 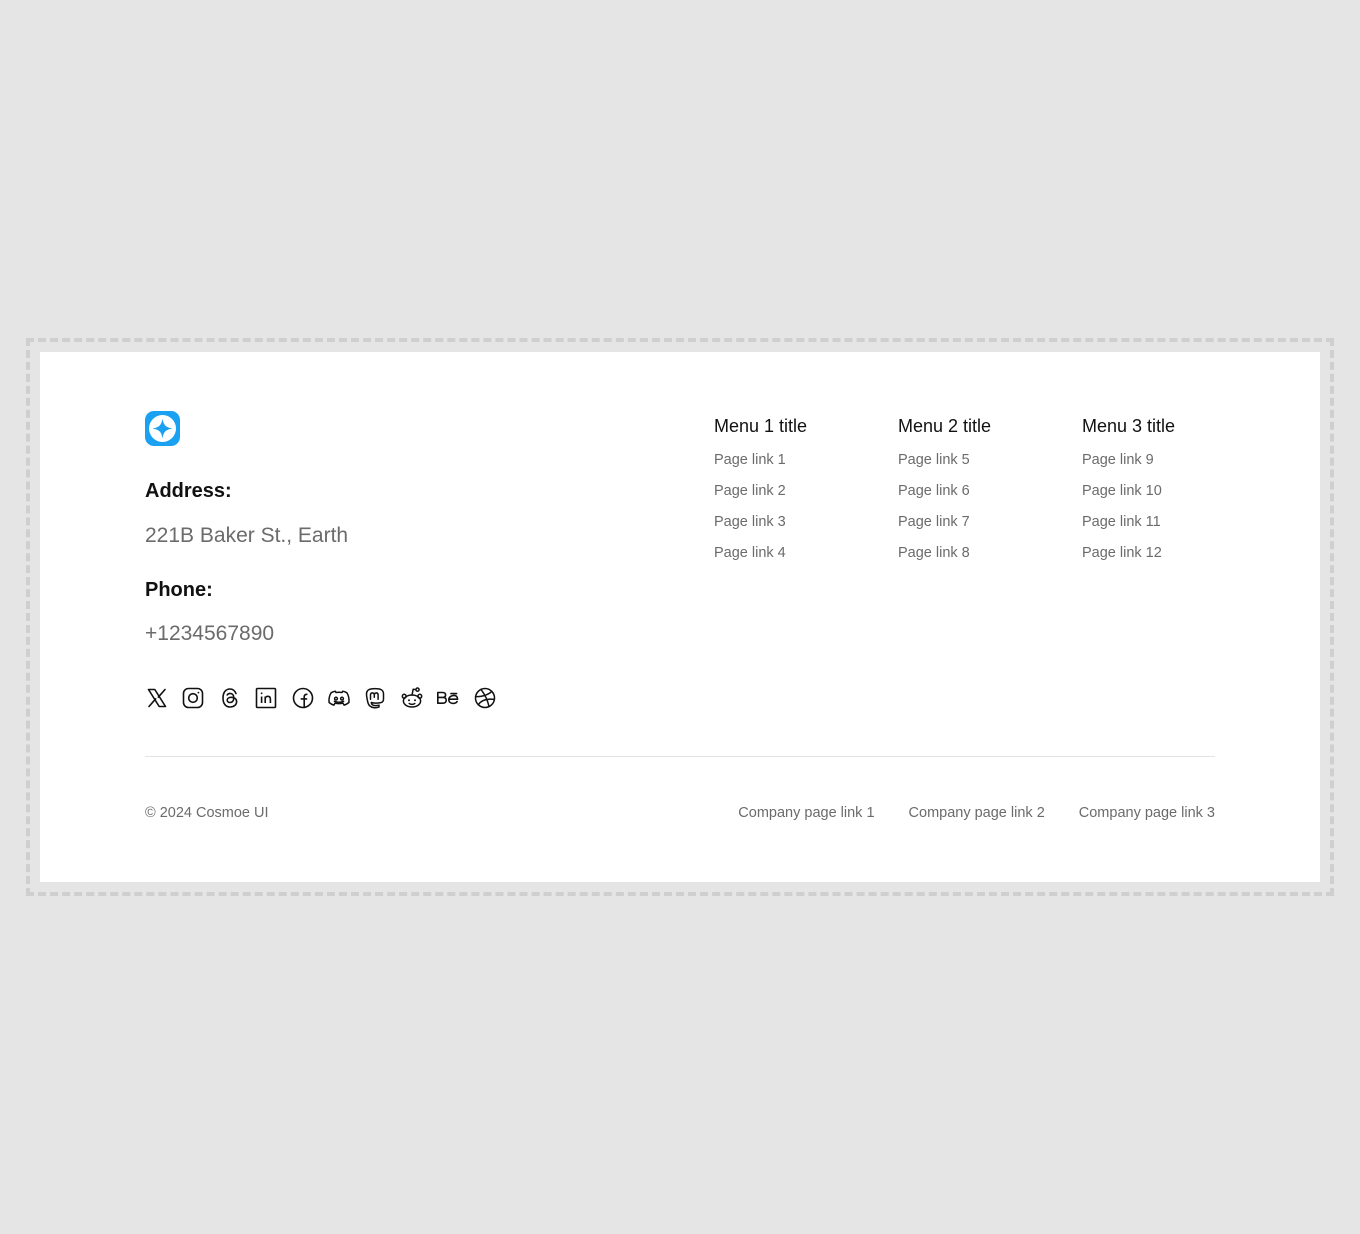 What do you see at coordinates (945, 426) in the screenshot?
I see `menu-2-title: Menu 2 title` at bounding box center [945, 426].